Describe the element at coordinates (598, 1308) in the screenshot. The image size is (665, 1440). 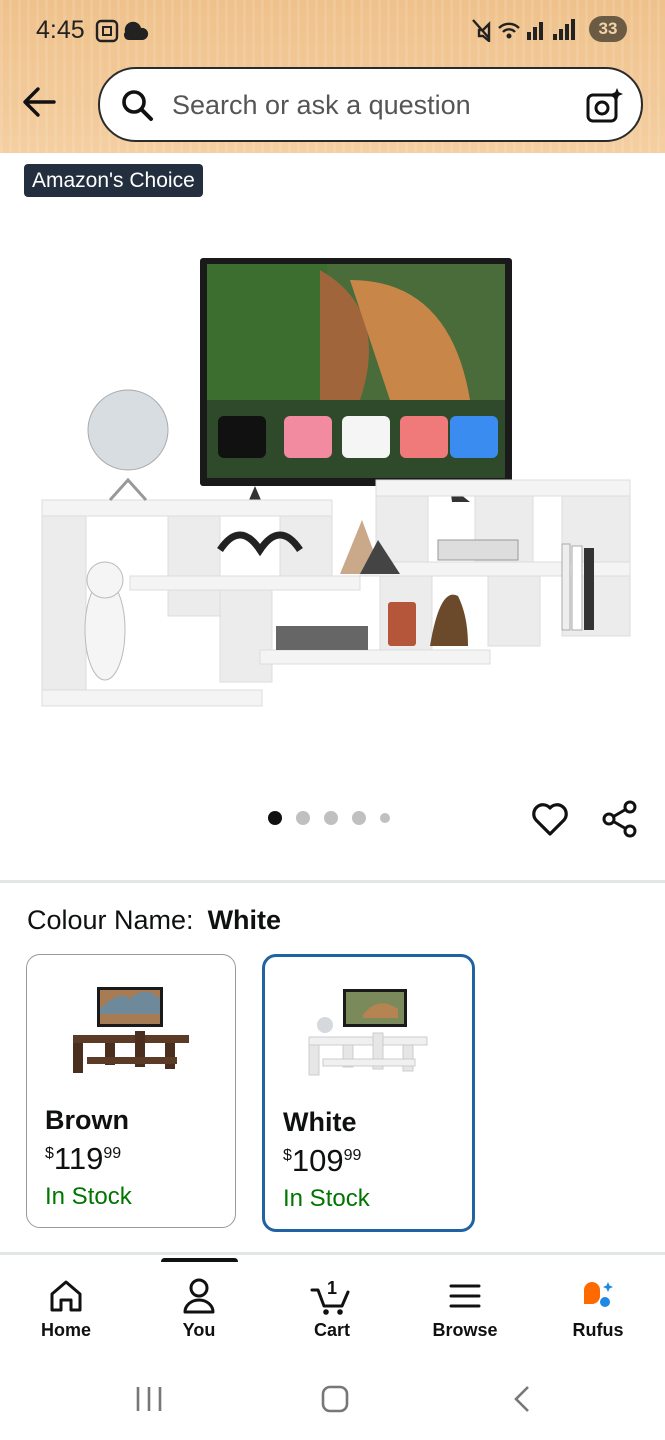
I see `tab-rufus: Rufus` at that location.